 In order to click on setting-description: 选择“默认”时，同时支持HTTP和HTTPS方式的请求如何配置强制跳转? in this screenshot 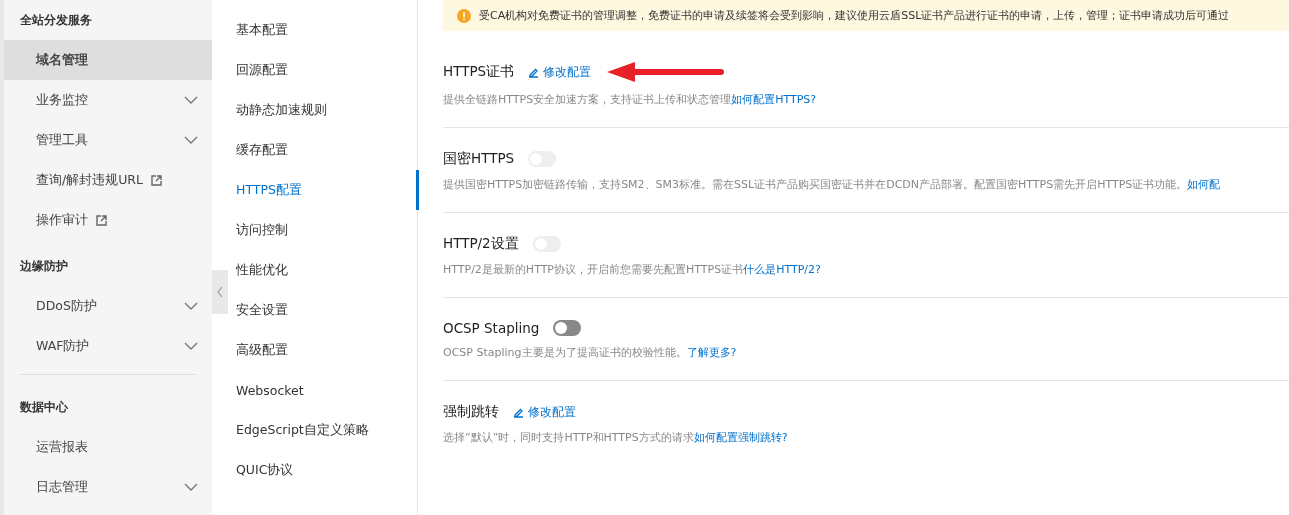, I will do `click(616, 437)`.